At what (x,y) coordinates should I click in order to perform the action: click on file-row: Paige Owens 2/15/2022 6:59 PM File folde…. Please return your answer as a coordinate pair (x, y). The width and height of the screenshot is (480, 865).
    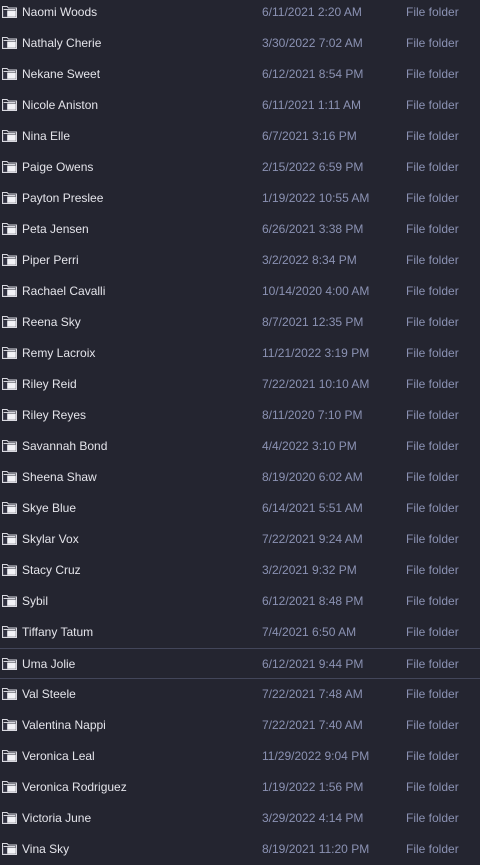
    Looking at the image, I should click on (240, 167).